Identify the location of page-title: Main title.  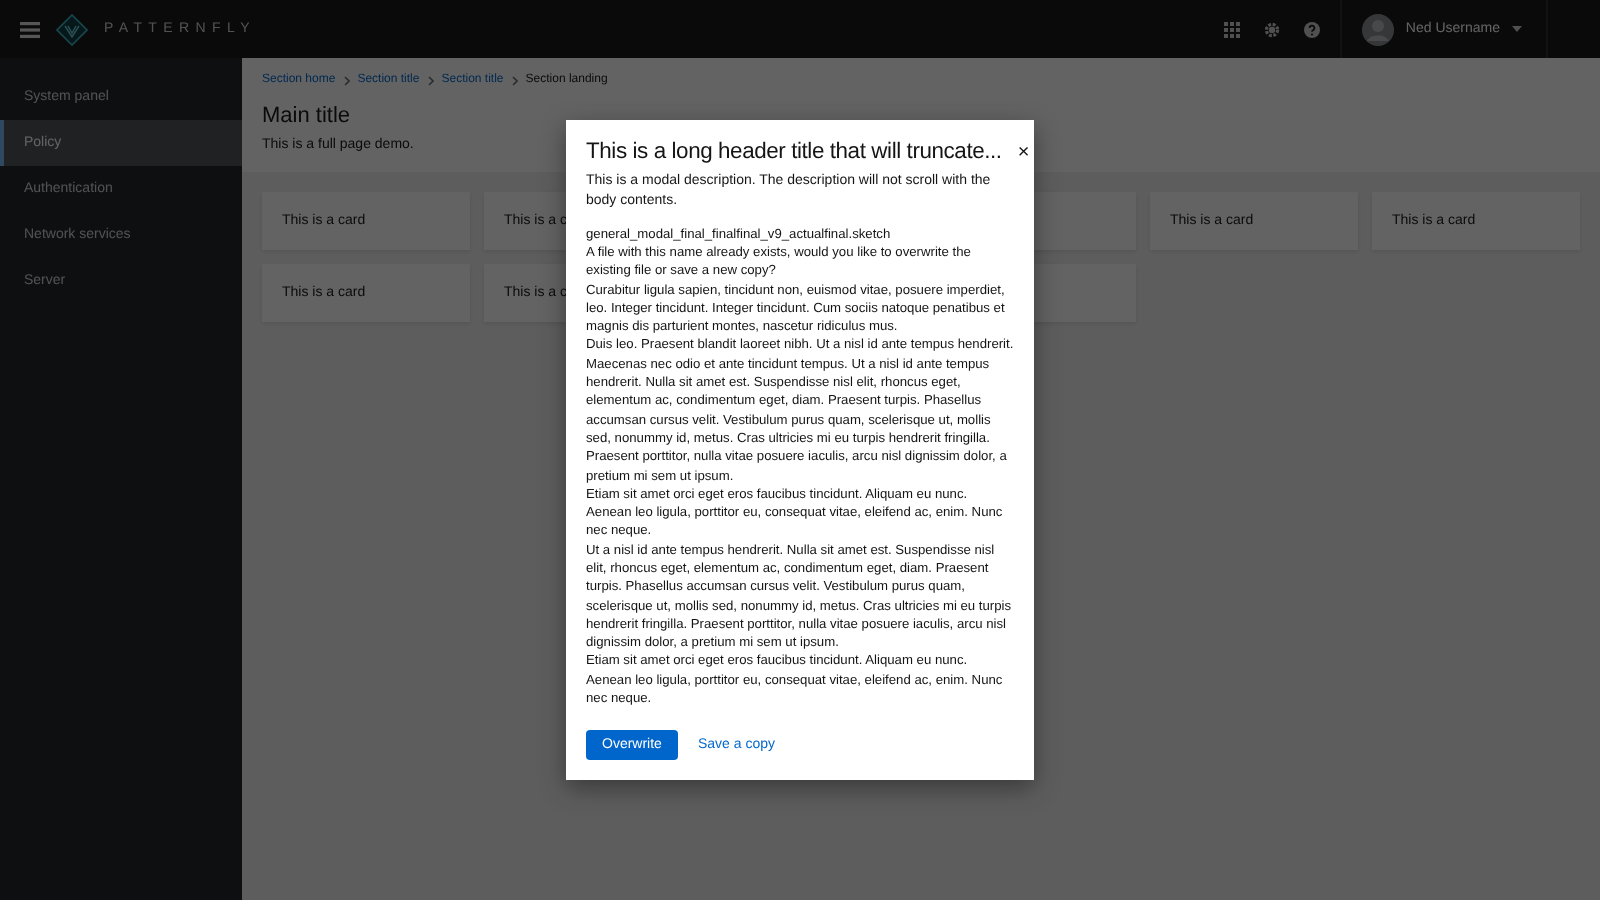
(306, 116).